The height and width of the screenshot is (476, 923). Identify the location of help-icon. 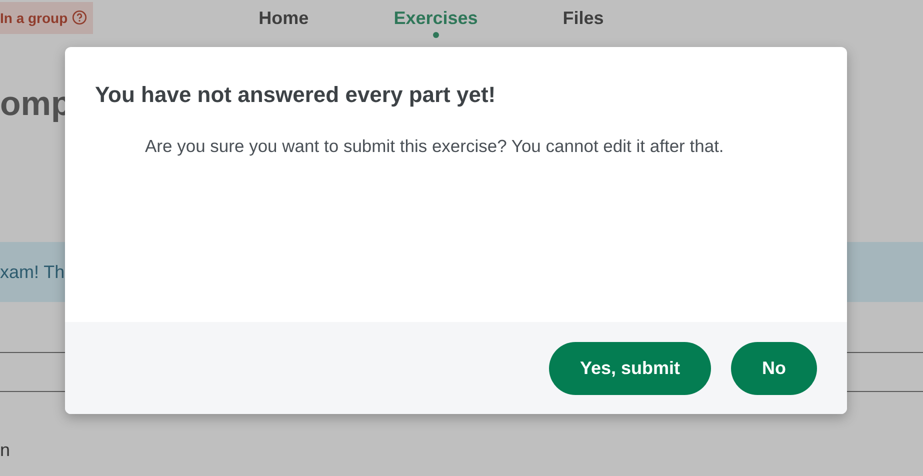
(79, 17).